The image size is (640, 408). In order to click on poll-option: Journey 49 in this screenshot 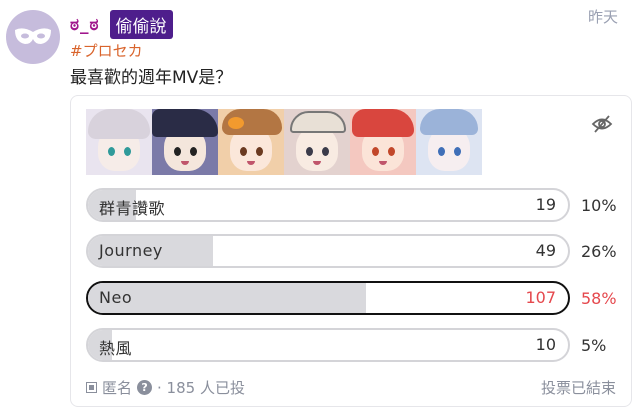, I will do `click(328, 251)`.